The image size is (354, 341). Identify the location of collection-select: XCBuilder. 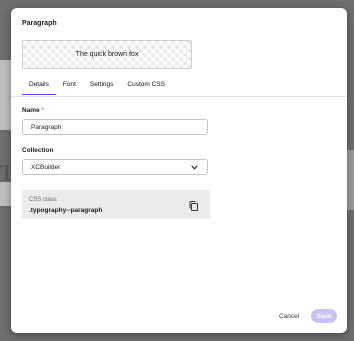
(115, 167).